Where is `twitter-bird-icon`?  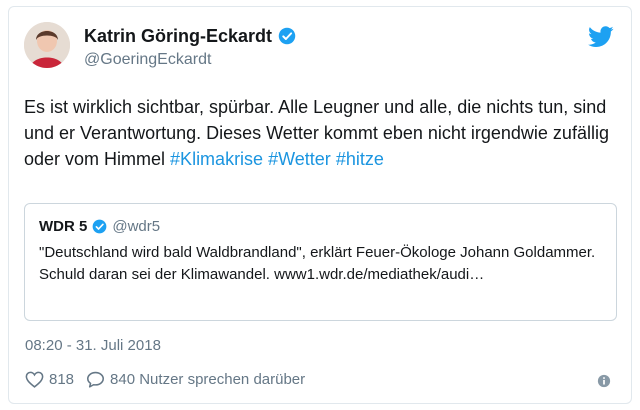 twitter-bird-icon is located at coordinates (601, 37).